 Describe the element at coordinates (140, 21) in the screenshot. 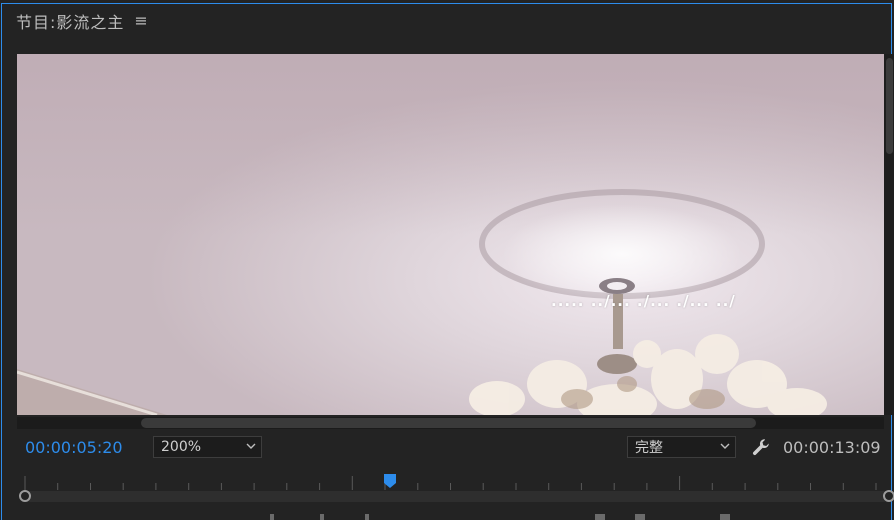

I see `hamburger-menu-icon: ≡` at that location.